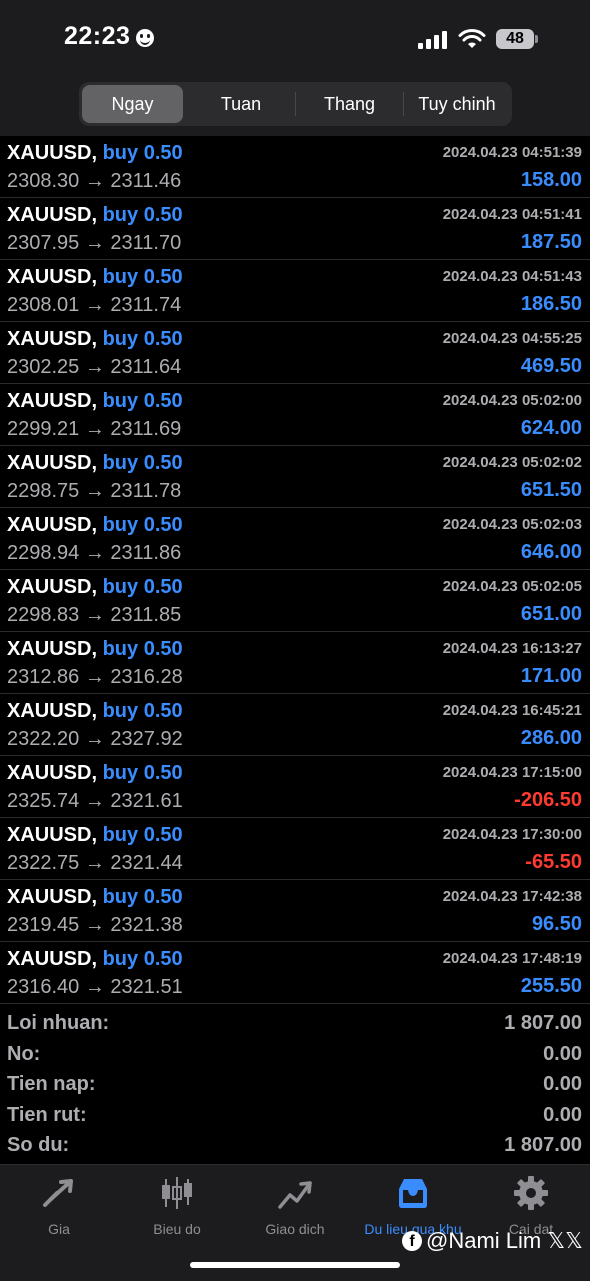 The width and height of the screenshot is (590, 1281). Describe the element at coordinates (94, 181) in the screenshot. I see `deal-prices: 2308.30 → 2311.46` at that location.